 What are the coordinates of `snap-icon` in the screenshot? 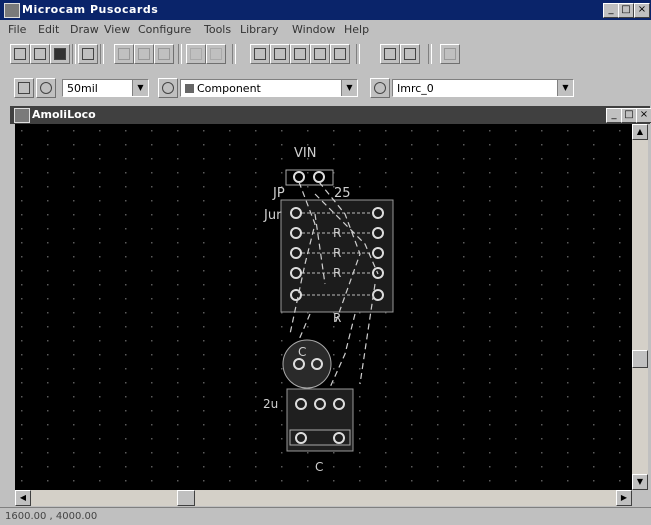 It's located at (24, 88).